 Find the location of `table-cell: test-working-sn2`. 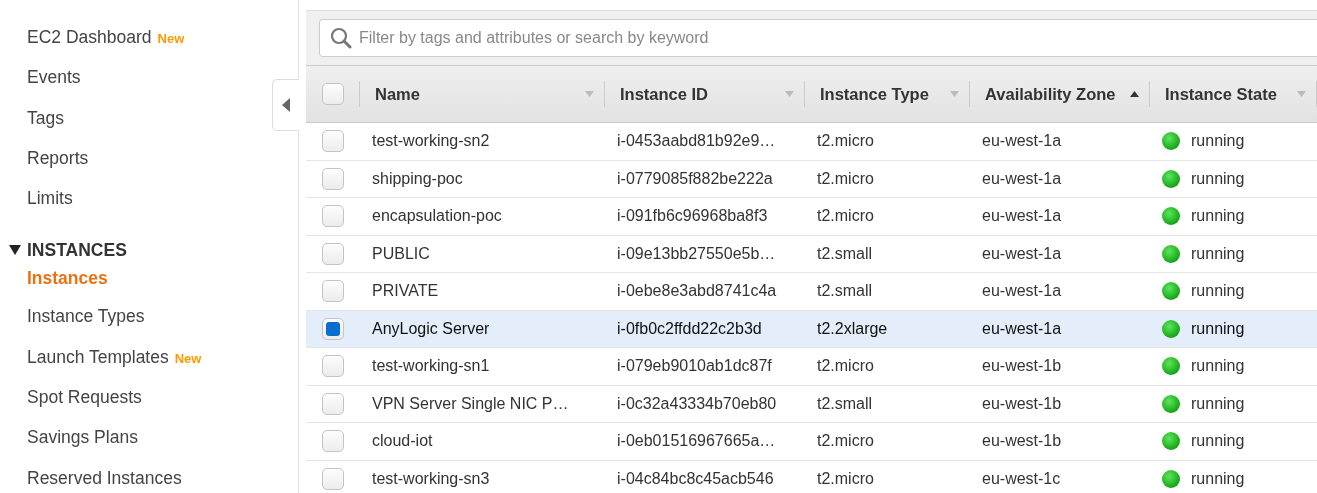

table-cell: test-working-sn2 is located at coordinates (431, 141).